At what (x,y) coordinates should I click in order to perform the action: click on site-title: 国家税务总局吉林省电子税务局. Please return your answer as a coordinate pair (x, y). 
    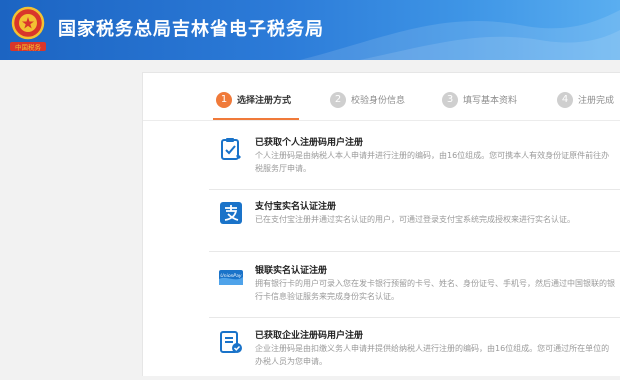
    Looking at the image, I should click on (191, 29).